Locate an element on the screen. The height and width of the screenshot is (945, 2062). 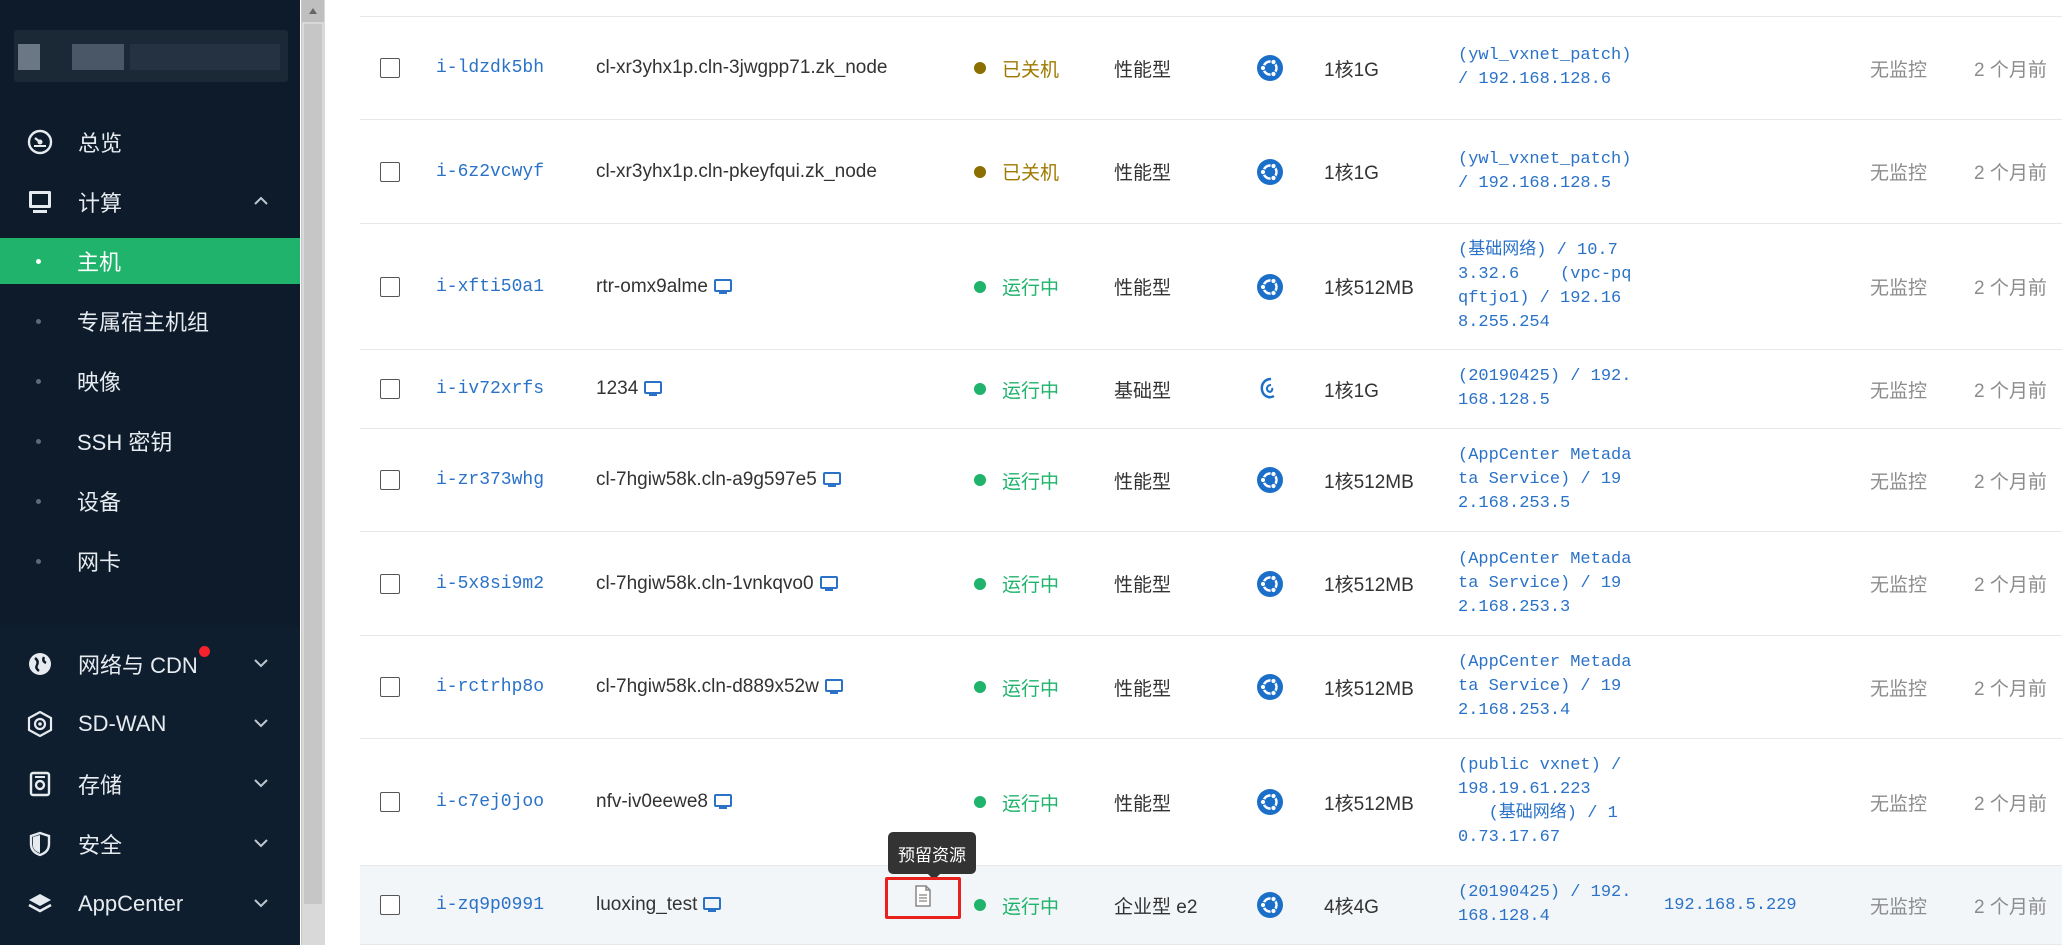
sidebar-item-devices: 设备 is located at coordinates (150, 501).